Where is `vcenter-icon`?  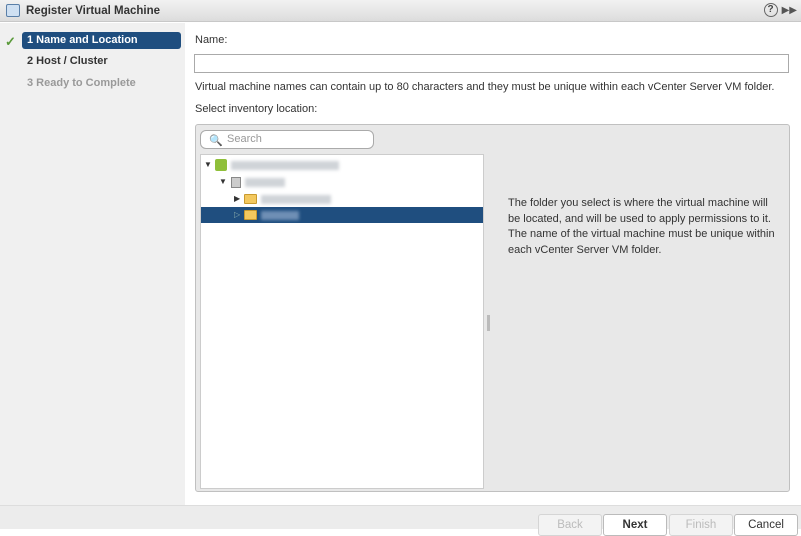
vcenter-icon is located at coordinates (221, 165).